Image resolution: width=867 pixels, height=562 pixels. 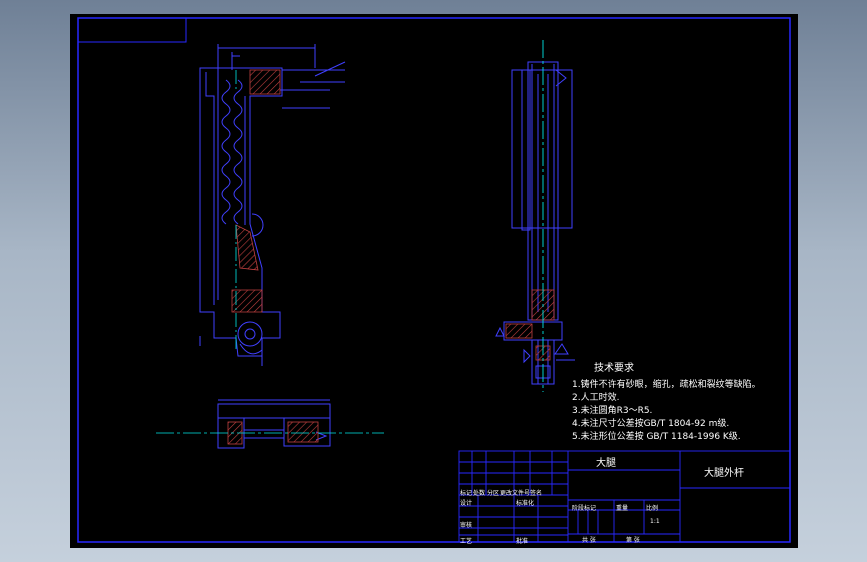 I want to click on tb-label-change-doc: 更改文件号, so click(x=515, y=493).